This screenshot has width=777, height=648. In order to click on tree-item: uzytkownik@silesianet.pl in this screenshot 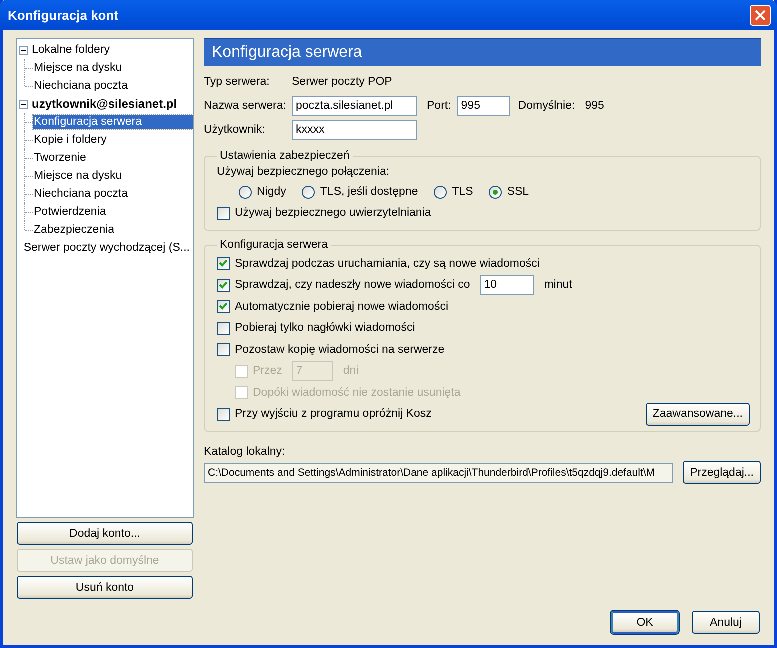, I will do `click(105, 104)`.